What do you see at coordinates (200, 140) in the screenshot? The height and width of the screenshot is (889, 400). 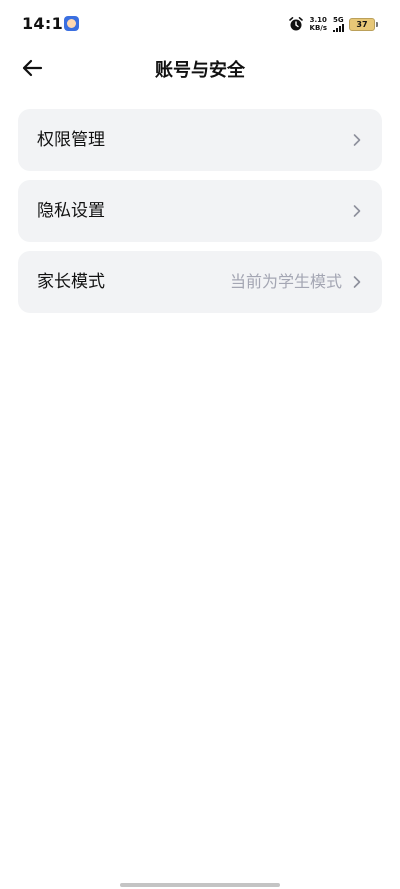 I see `permission-management-item: 权限管理` at bounding box center [200, 140].